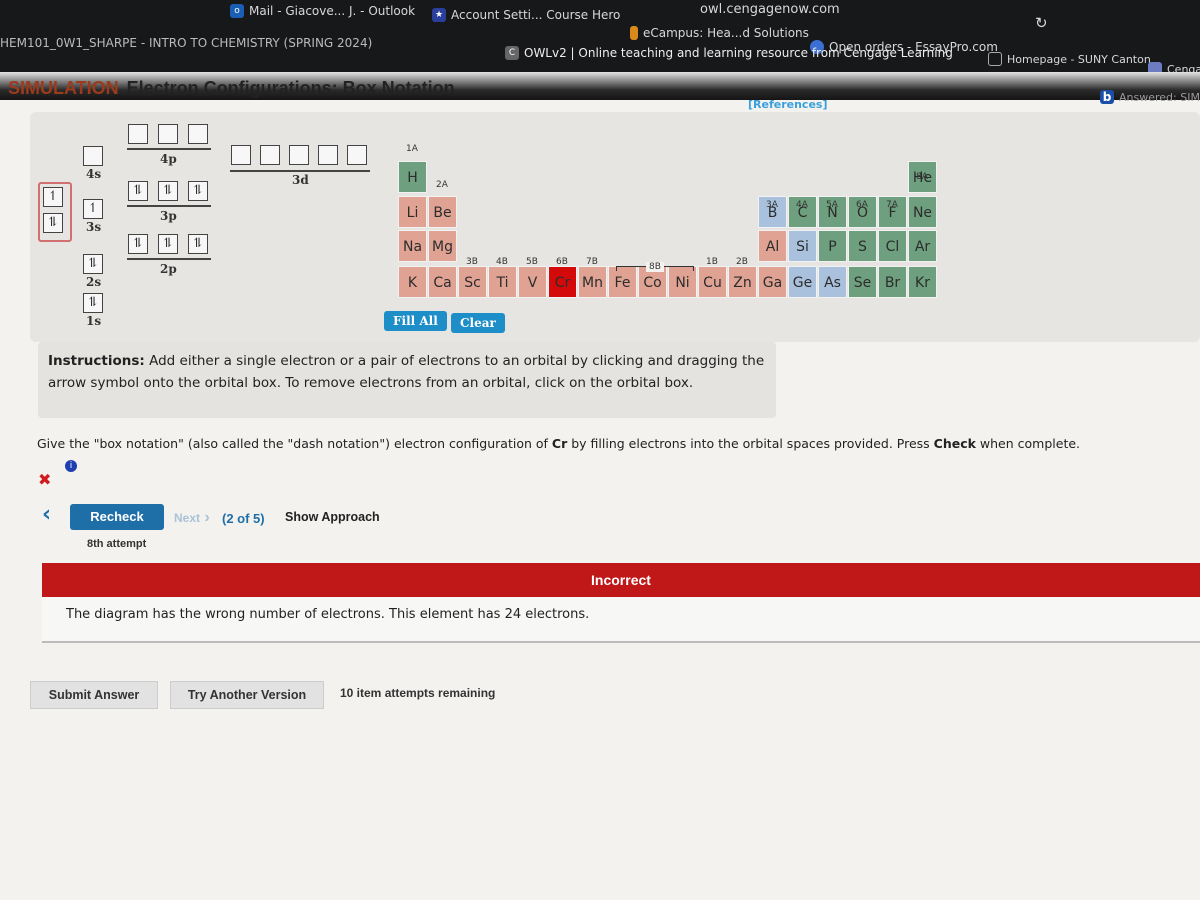 Image resolution: width=1200 pixels, height=900 pixels. I want to click on element-Na: Na, so click(412, 246).